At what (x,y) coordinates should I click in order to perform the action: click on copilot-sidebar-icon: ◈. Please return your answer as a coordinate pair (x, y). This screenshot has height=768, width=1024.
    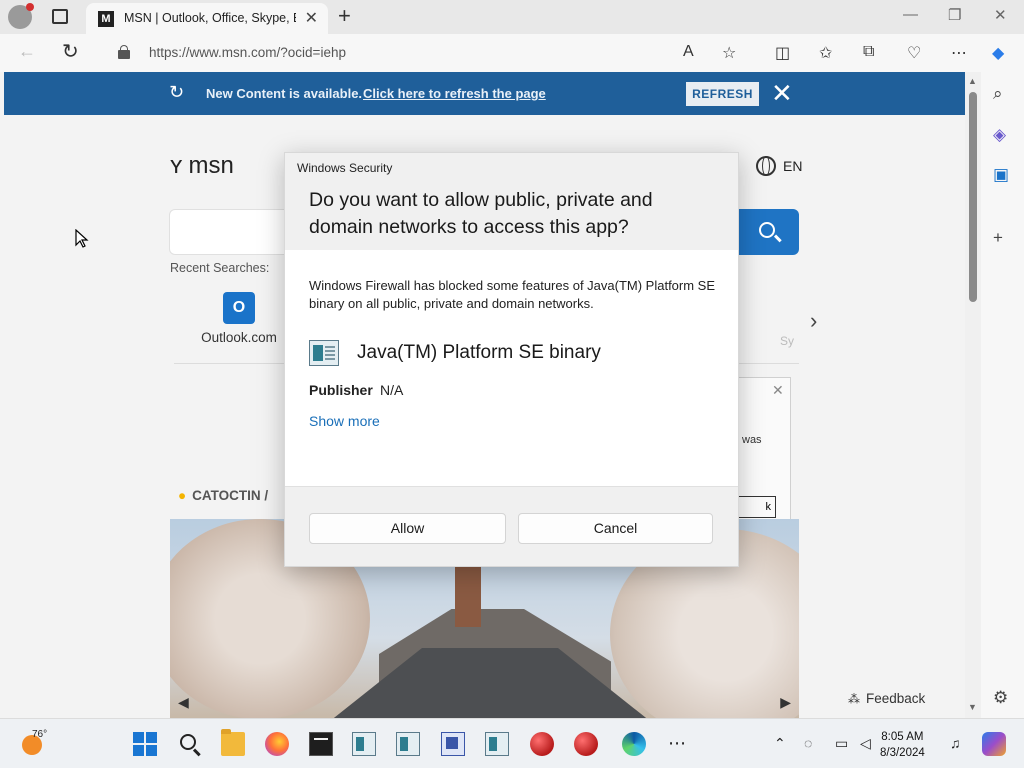
    Looking at the image, I should click on (999, 135).